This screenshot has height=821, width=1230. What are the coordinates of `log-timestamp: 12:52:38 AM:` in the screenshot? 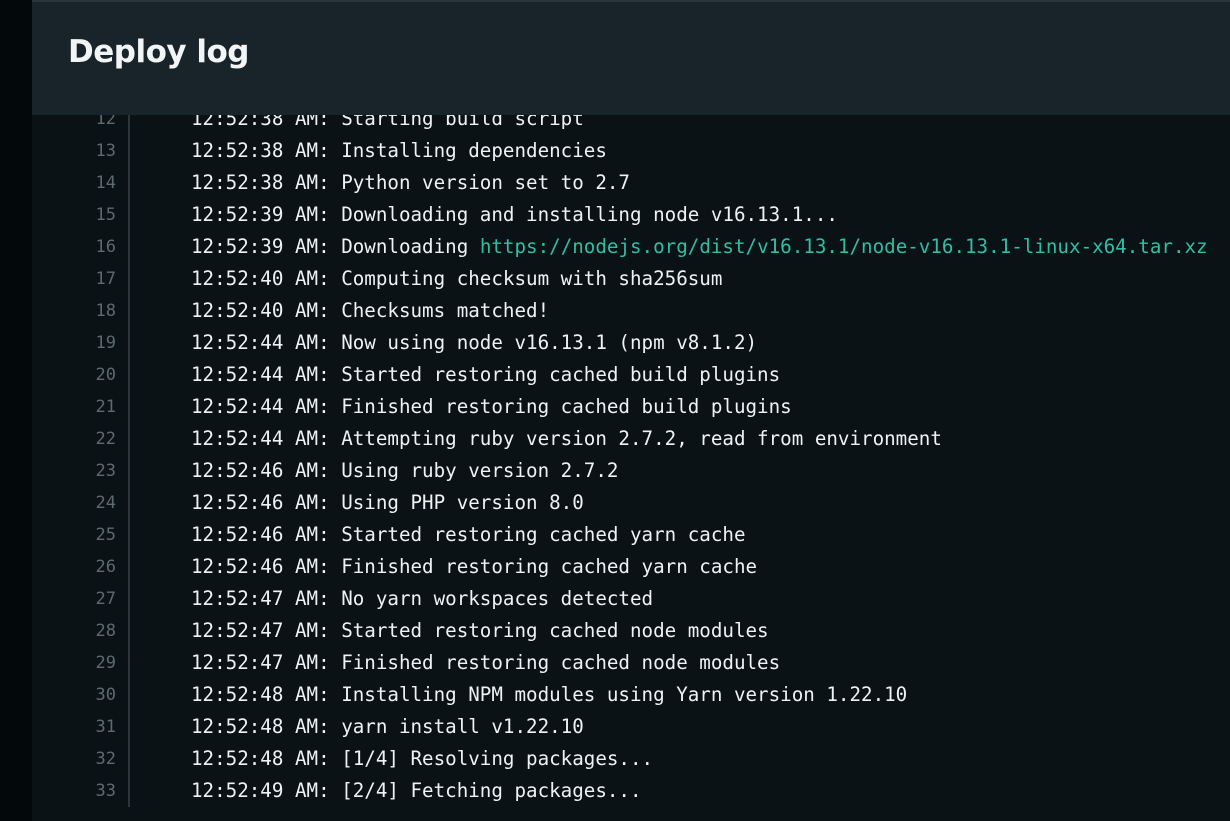 It's located at (260, 182).